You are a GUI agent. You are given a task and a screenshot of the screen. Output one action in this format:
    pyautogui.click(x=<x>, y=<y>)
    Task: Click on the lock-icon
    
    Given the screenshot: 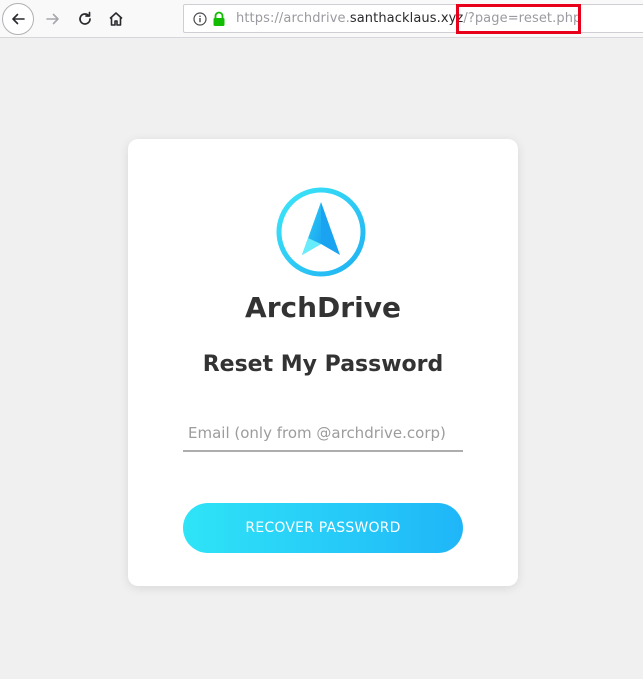 What is the action you would take?
    pyautogui.click(x=219, y=19)
    